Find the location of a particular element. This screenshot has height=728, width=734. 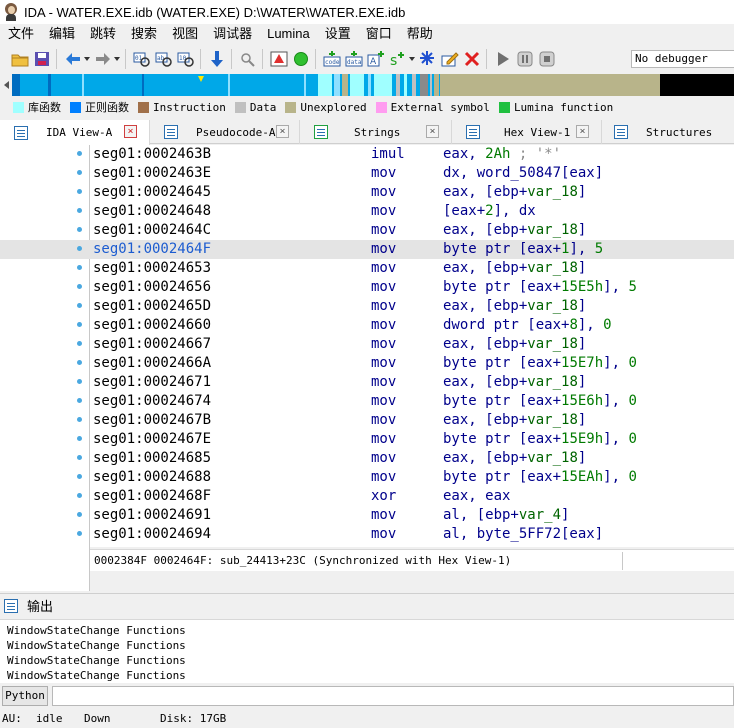

listing-row: seg01:0002467B mov eax, [ebp+var_18] is located at coordinates (367, 420).